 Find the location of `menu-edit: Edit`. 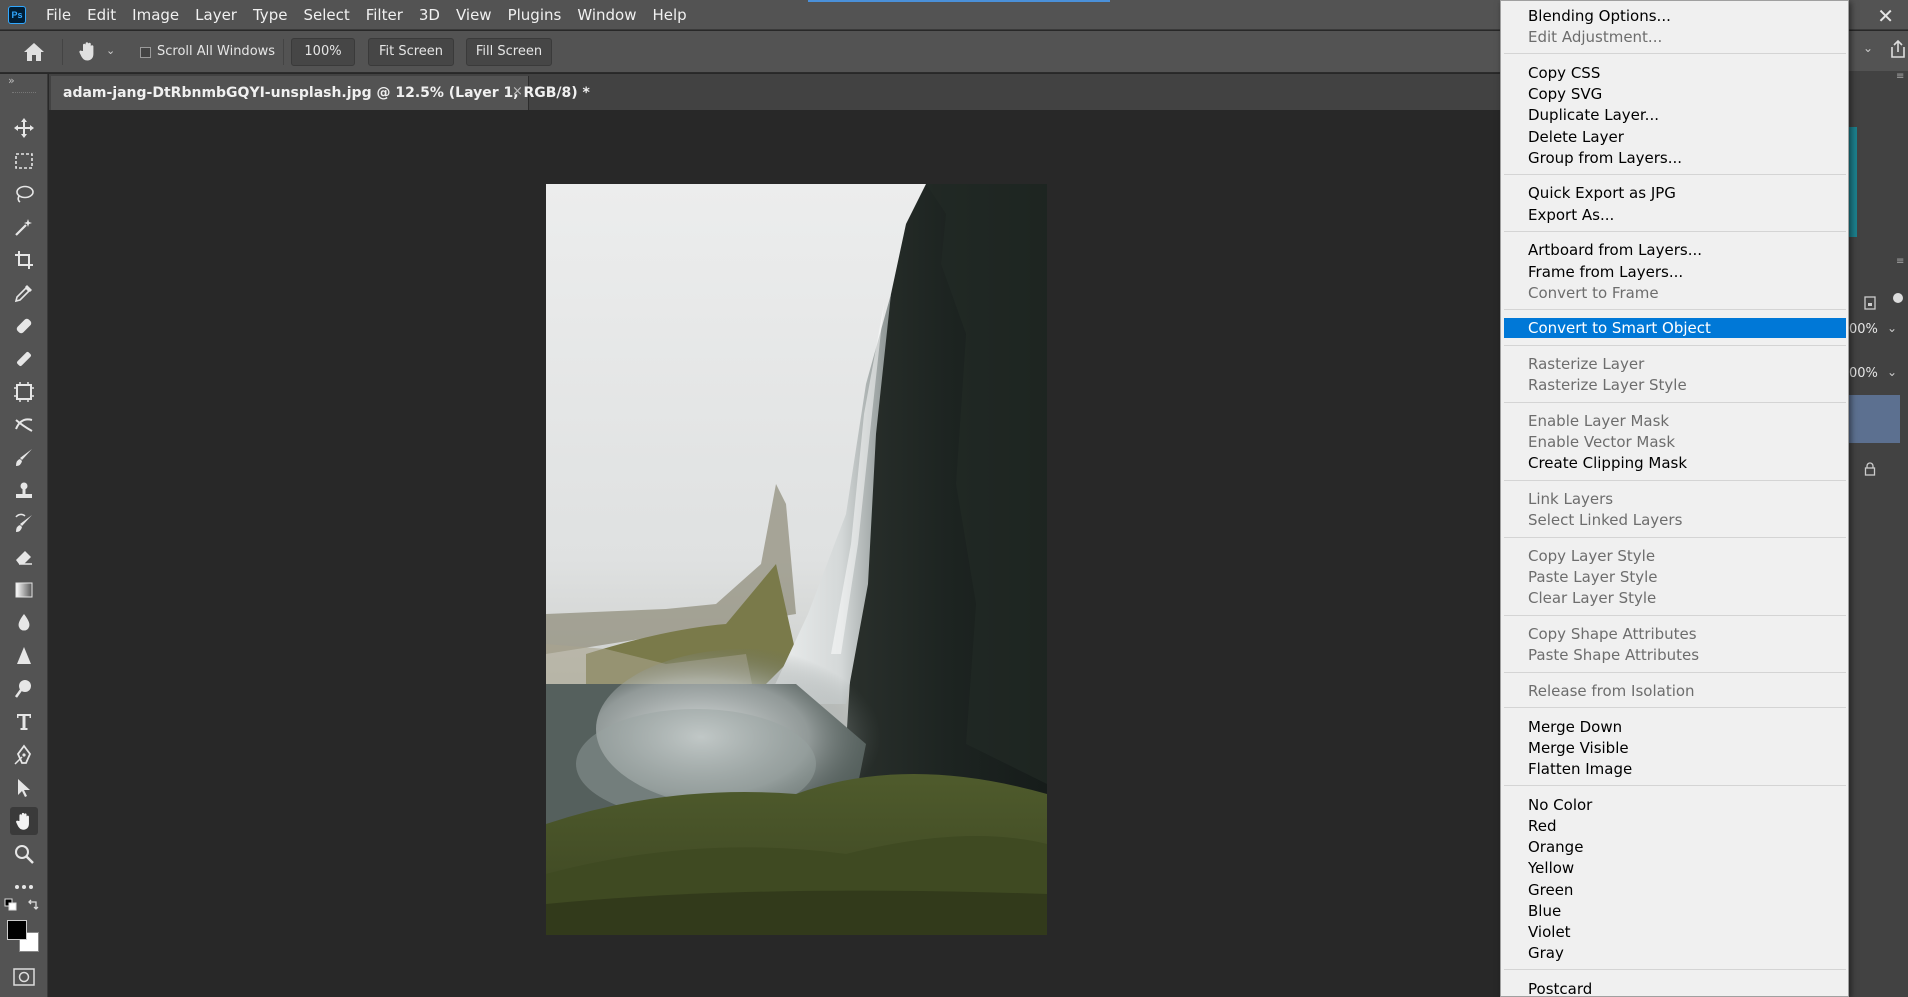

menu-edit: Edit is located at coordinates (101, 15).